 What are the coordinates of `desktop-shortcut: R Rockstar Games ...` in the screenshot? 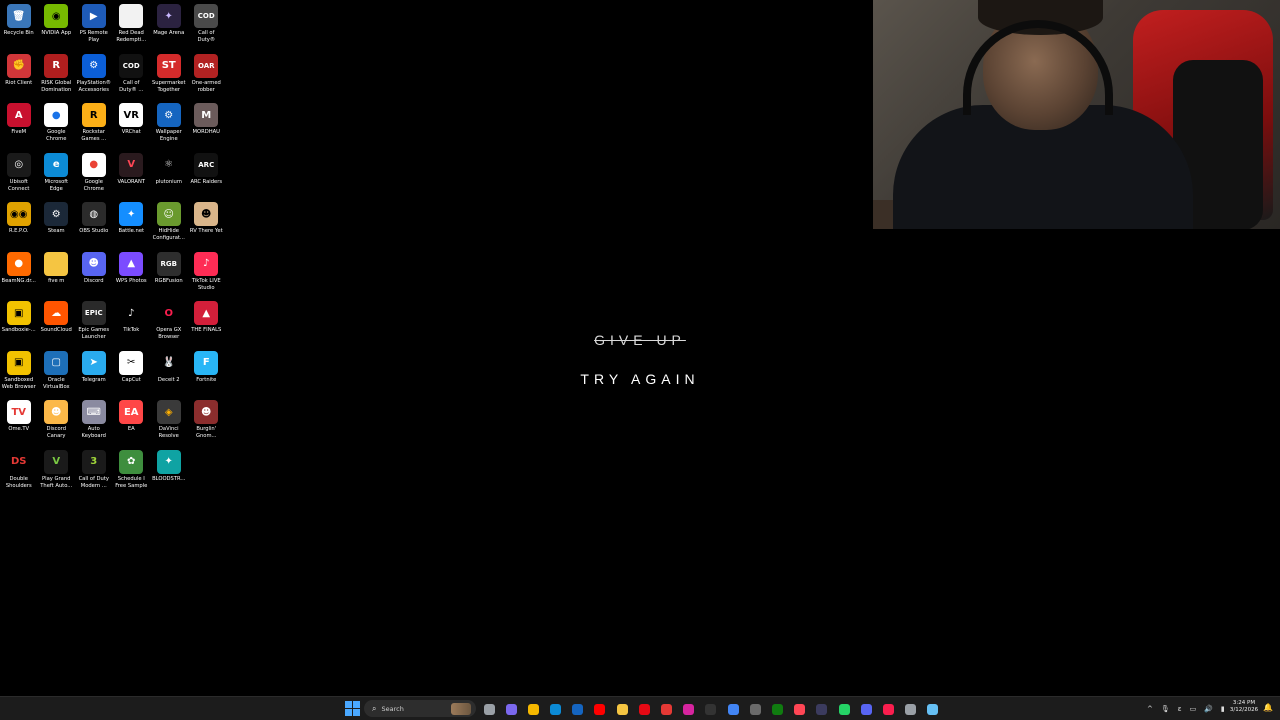 It's located at (94, 126).